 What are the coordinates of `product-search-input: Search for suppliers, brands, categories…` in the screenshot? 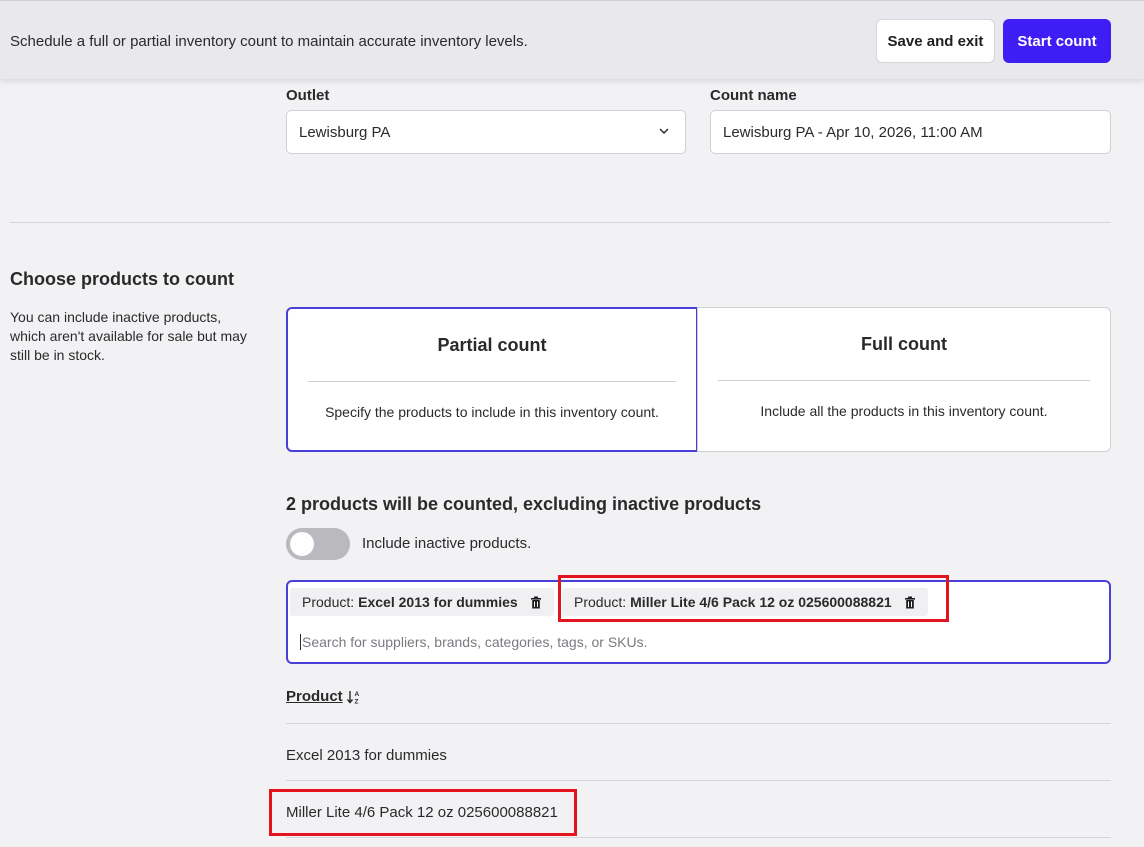 It's located at (474, 642).